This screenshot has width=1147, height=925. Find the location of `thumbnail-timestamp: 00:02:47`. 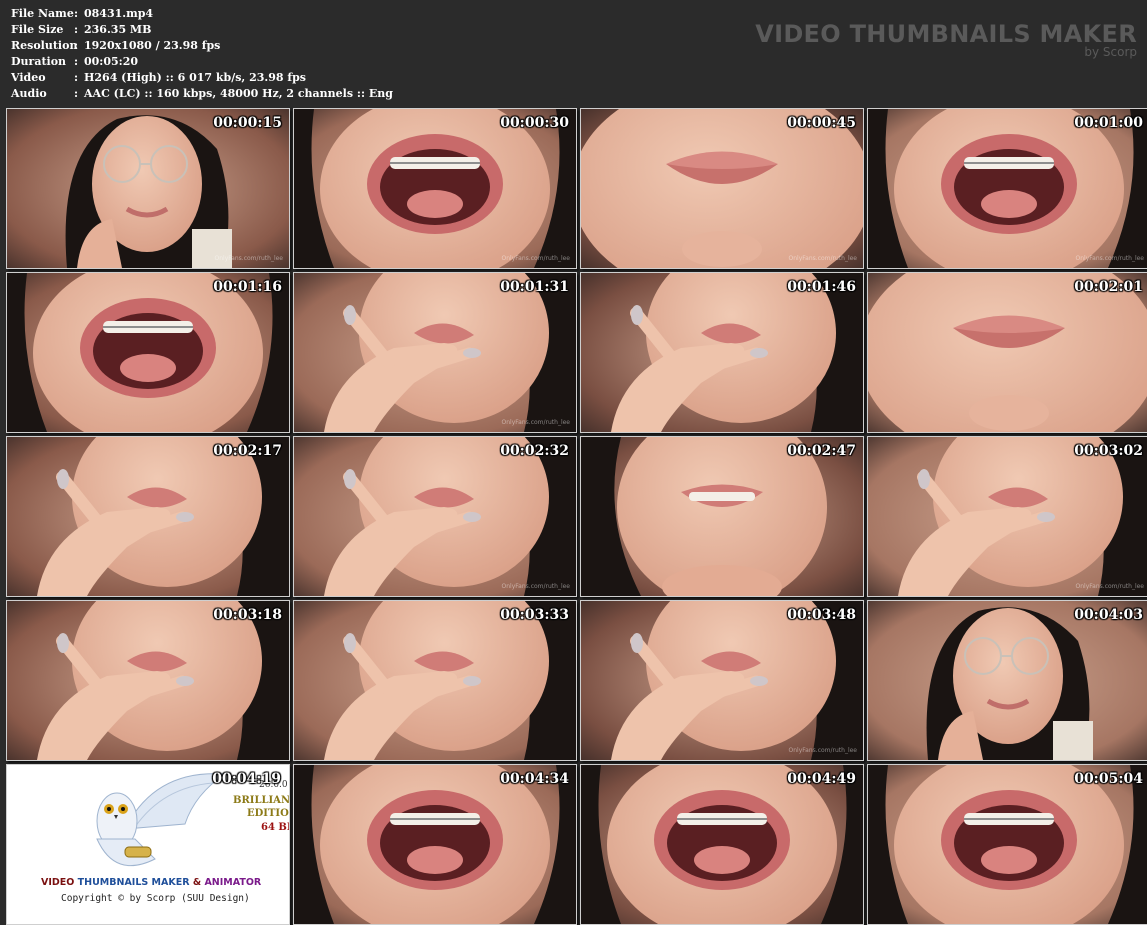

thumbnail-timestamp: 00:02:47 is located at coordinates (821, 451).